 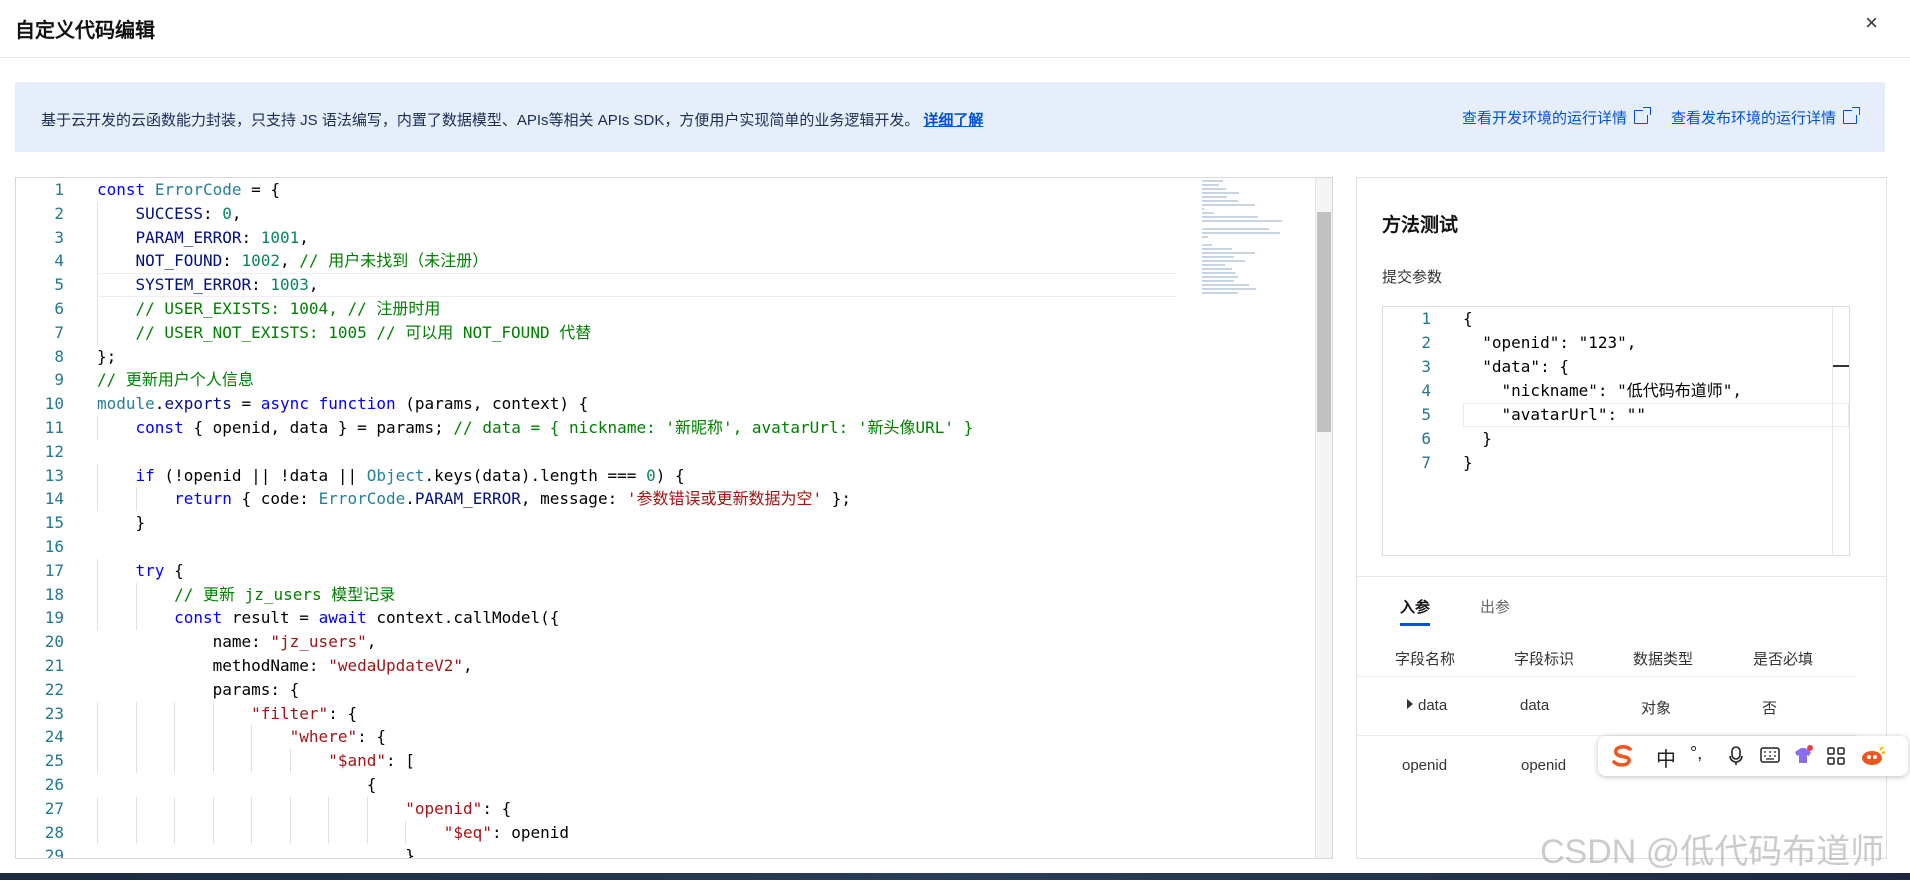 I want to click on json-text: "nickname": "低代码布道师",, so click(x=1603, y=390).